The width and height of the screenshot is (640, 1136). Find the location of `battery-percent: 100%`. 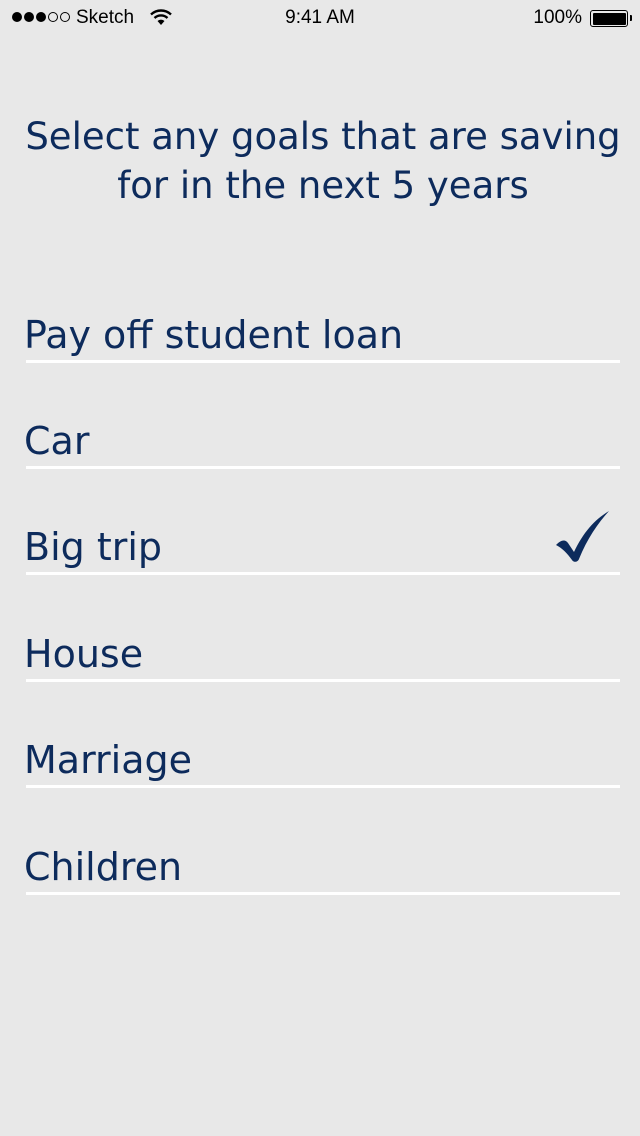

battery-percent: 100% is located at coordinates (557, 17).